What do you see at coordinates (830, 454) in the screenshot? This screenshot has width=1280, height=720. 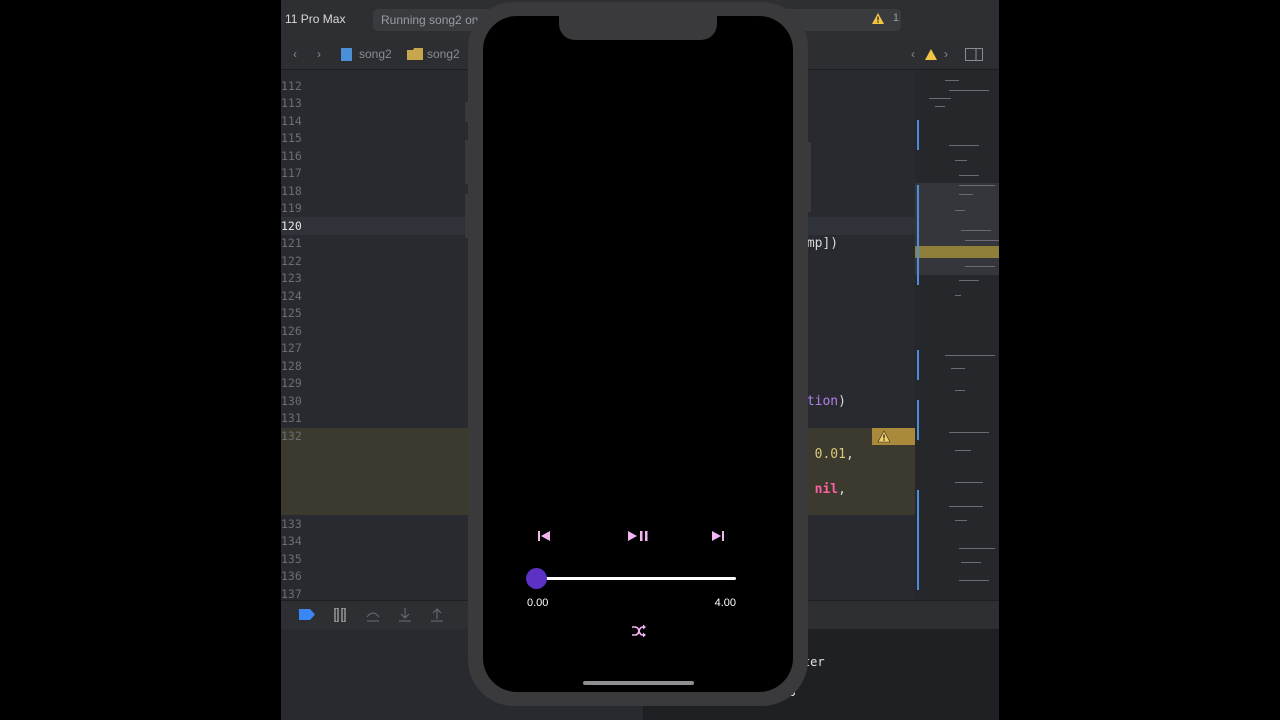 I see `code-token: 0.01` at bounding box center [830, 454].